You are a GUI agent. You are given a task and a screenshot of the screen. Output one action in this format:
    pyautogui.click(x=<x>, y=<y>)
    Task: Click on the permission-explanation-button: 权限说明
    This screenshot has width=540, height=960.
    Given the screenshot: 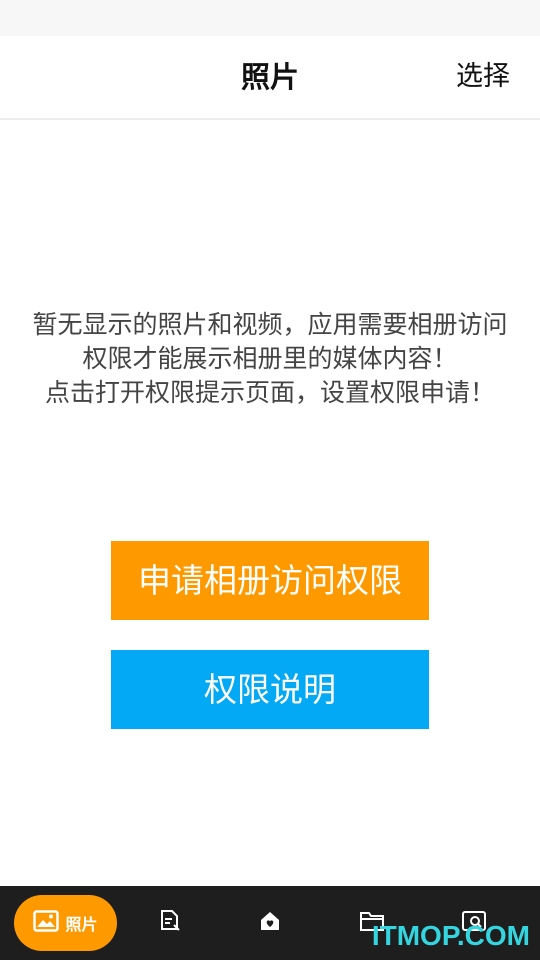 What is the action you would take?
    pyautogui.click(x=270, y=689)
    